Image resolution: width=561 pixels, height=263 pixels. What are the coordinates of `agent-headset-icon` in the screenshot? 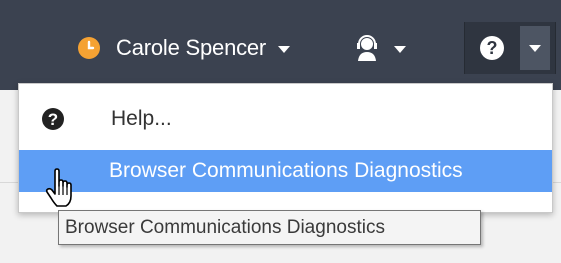 It's located at (367, 48).